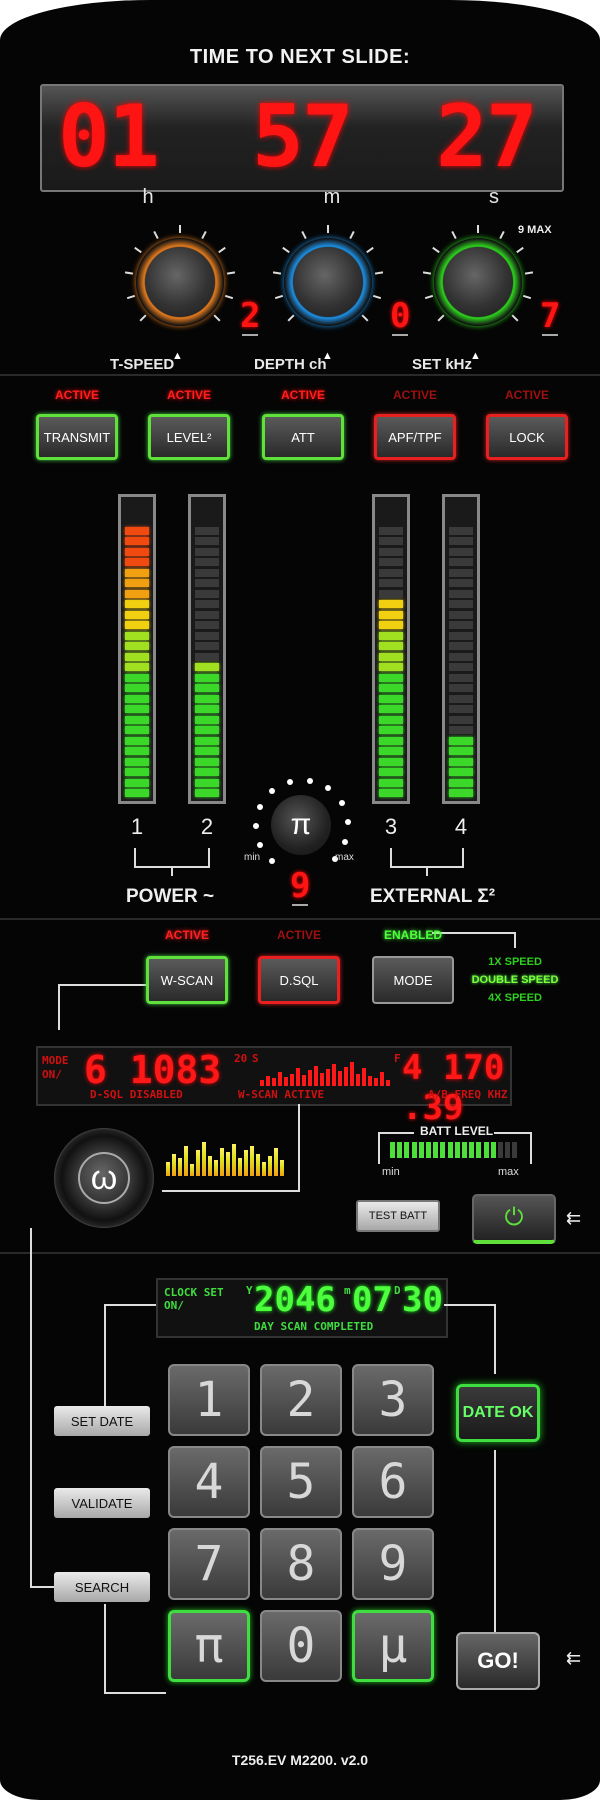  Describe the element at coordinates (397, 1290) in the screenshot. I see `clock-d-label: D` at that location.